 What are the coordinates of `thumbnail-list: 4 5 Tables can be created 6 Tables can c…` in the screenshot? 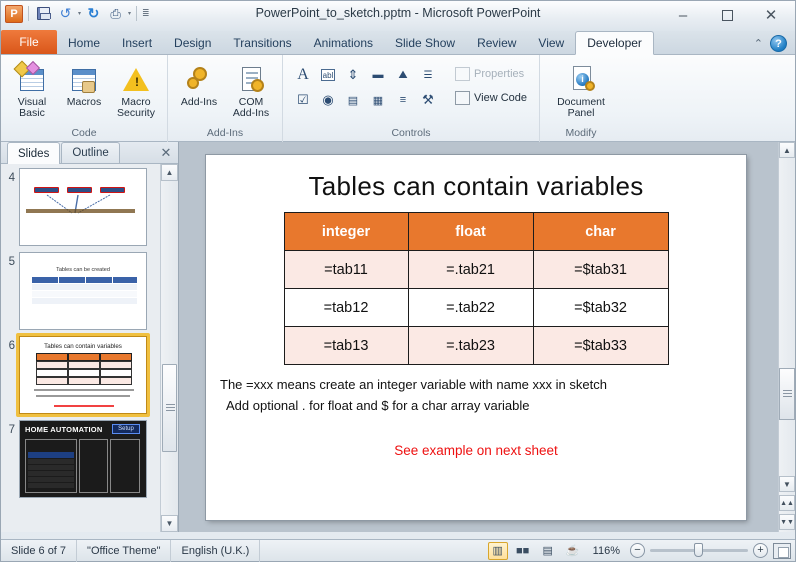 It's located at (80, 348).